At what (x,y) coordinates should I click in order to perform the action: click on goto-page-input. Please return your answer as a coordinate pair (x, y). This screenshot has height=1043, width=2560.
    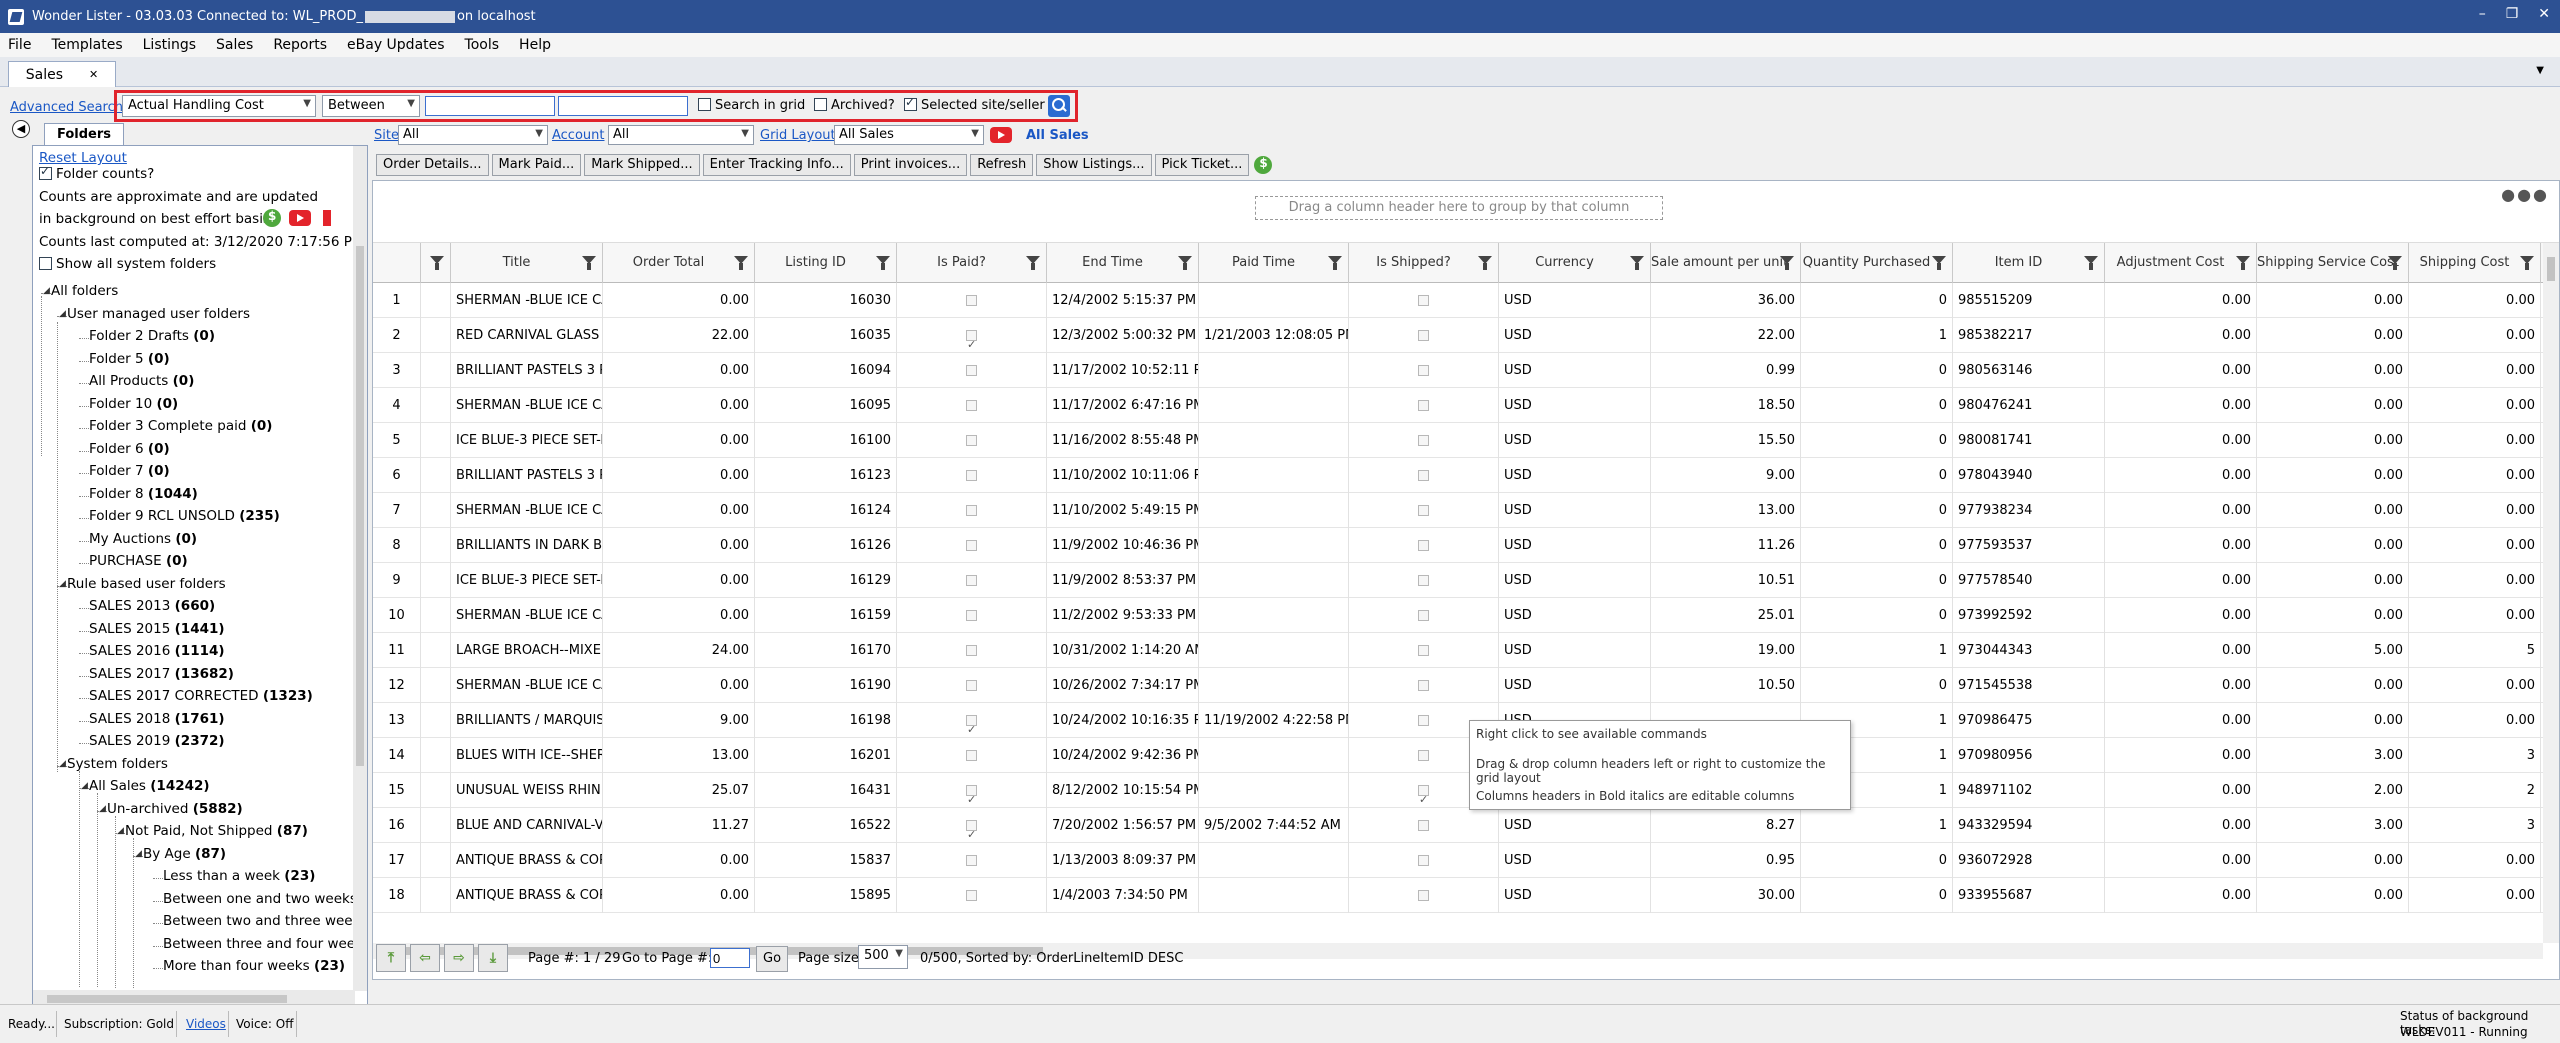
    Looking at the image, I should click on (730, 958).